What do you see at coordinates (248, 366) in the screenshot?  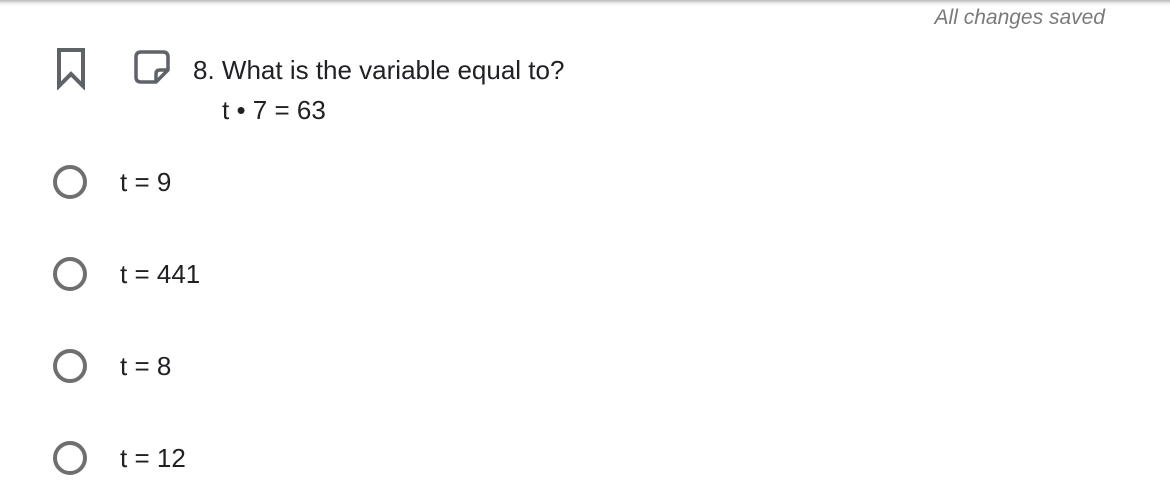 I see `answer-choice-3: t = 8` at bounding box center [248, 366].